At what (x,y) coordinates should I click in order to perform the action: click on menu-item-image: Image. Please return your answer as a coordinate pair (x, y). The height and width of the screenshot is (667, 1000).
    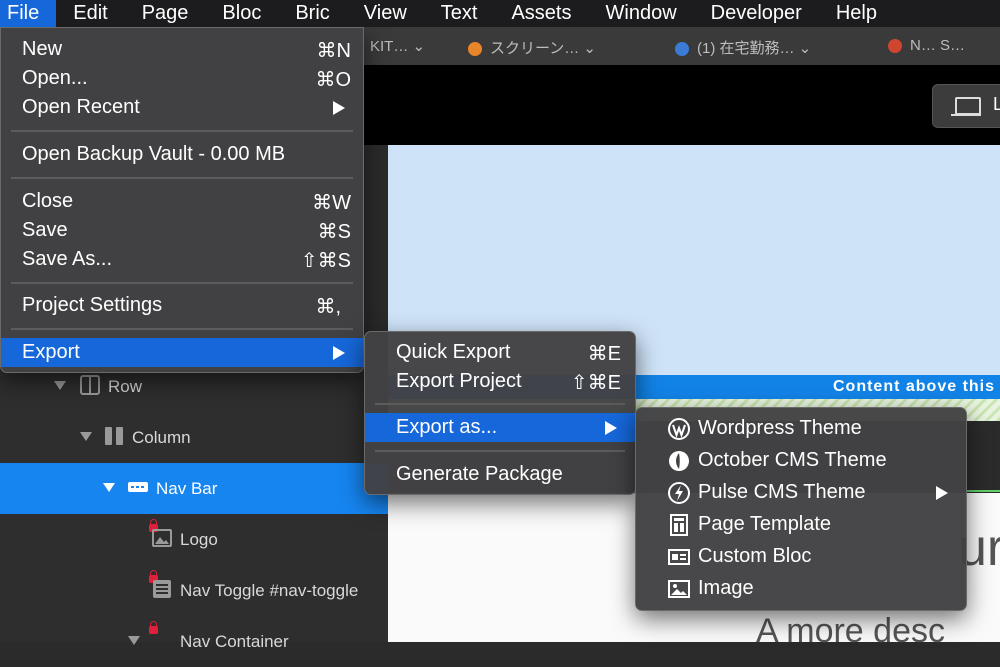
    Looking at the image, I should click on (801, 588).